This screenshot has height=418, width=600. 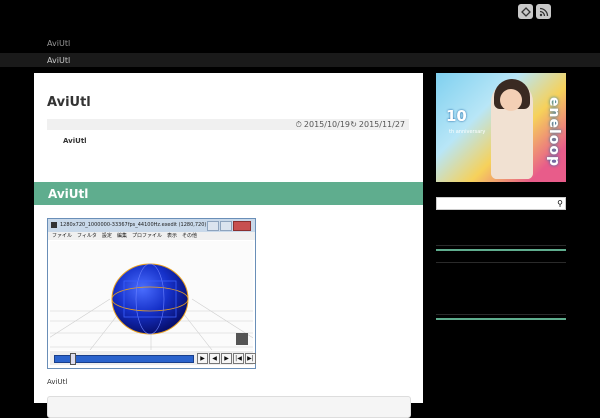 I want to click on preview-scene, so click(x=151, y=295).